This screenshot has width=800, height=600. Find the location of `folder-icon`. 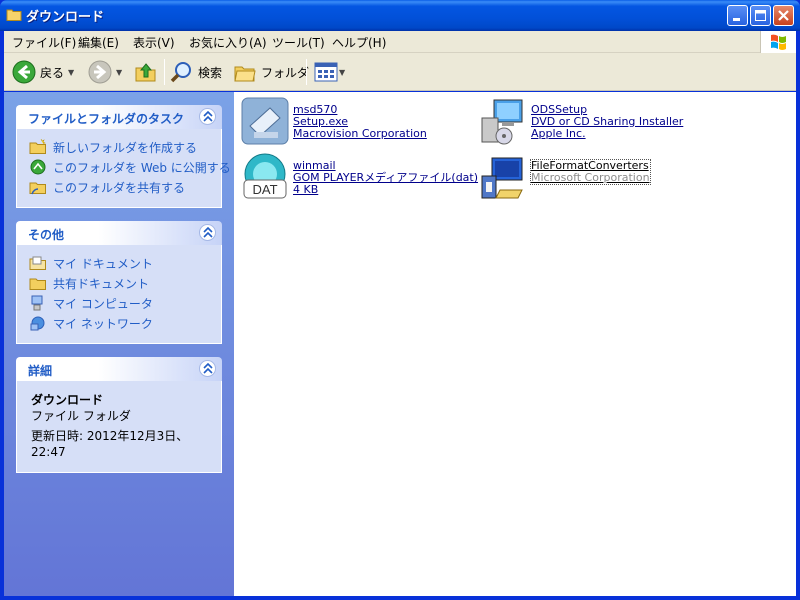

folder-icon is located at coordinates (14, 15).